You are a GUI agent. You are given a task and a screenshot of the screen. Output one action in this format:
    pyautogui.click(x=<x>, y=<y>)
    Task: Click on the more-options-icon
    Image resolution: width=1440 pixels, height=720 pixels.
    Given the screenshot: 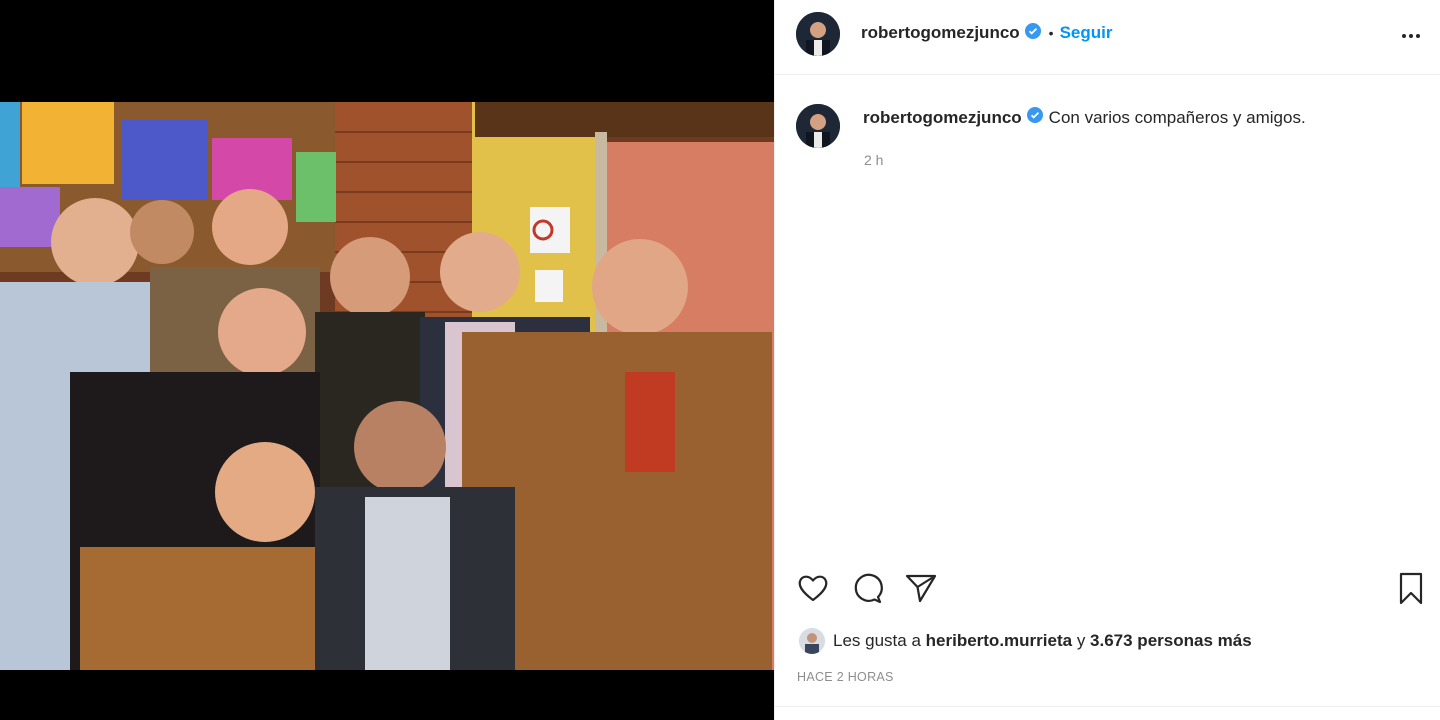 What is the action you would take?
    pyautogui.click(x=1411, y=36)
    